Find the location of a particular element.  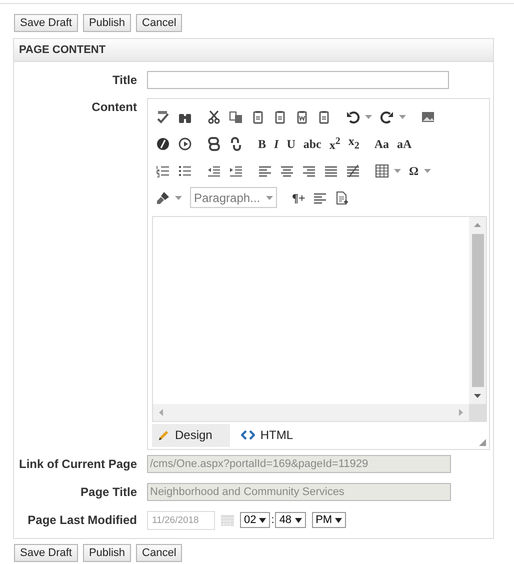

resize-handle-icon is located at coordinates (482, 442).